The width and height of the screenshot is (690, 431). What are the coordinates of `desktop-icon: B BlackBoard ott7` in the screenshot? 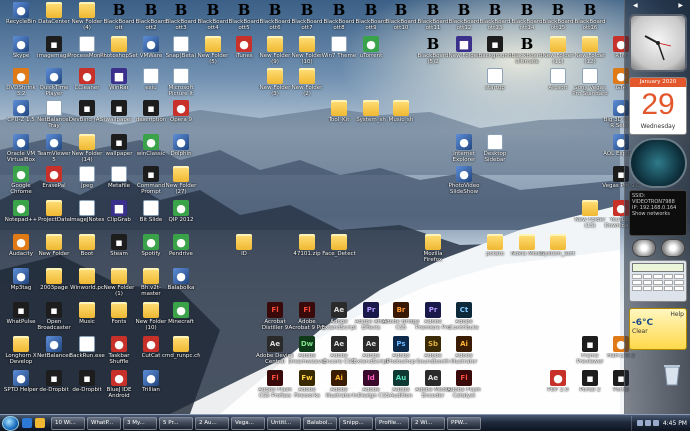 It's located at (307, 21).